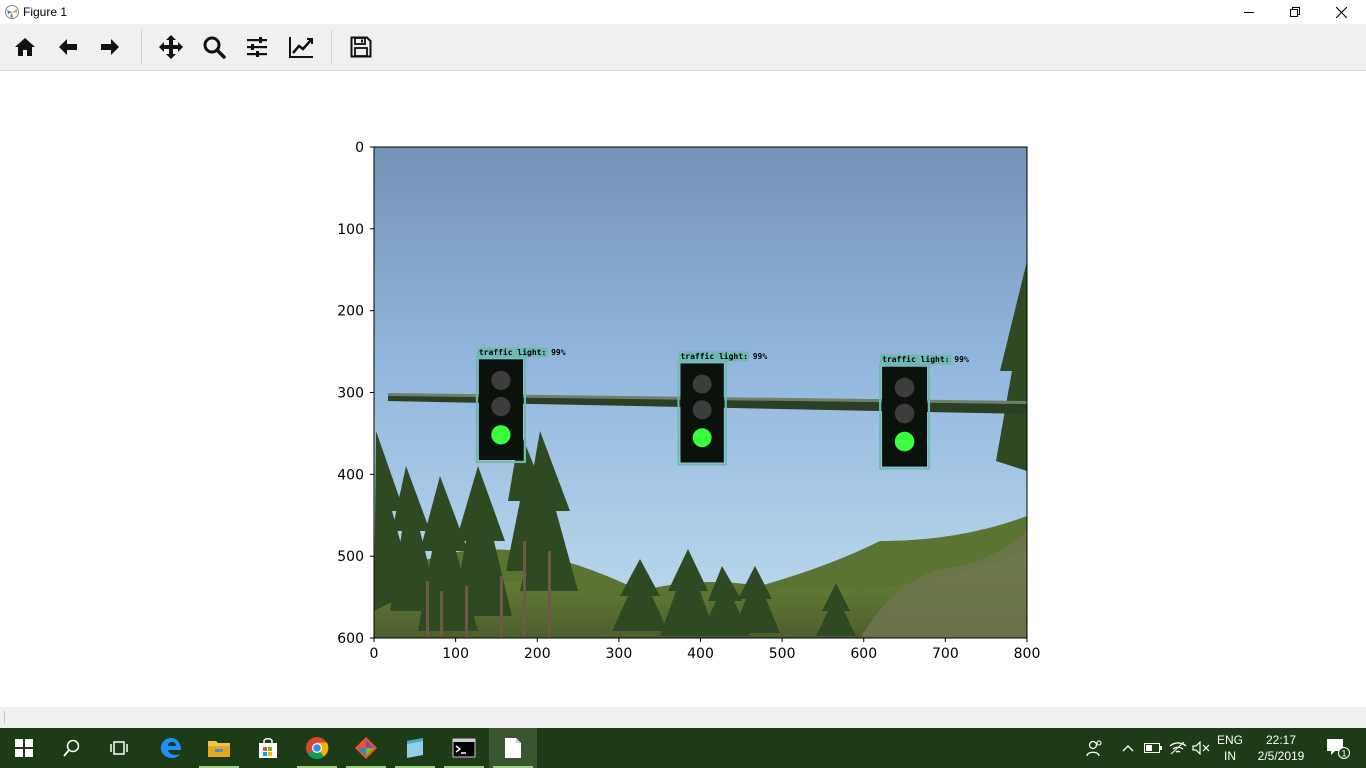 This screenshot has width=1366, height=768. Describe the element at coordinates (683, 717) in the screenshot. I see `status-bar` at that location.